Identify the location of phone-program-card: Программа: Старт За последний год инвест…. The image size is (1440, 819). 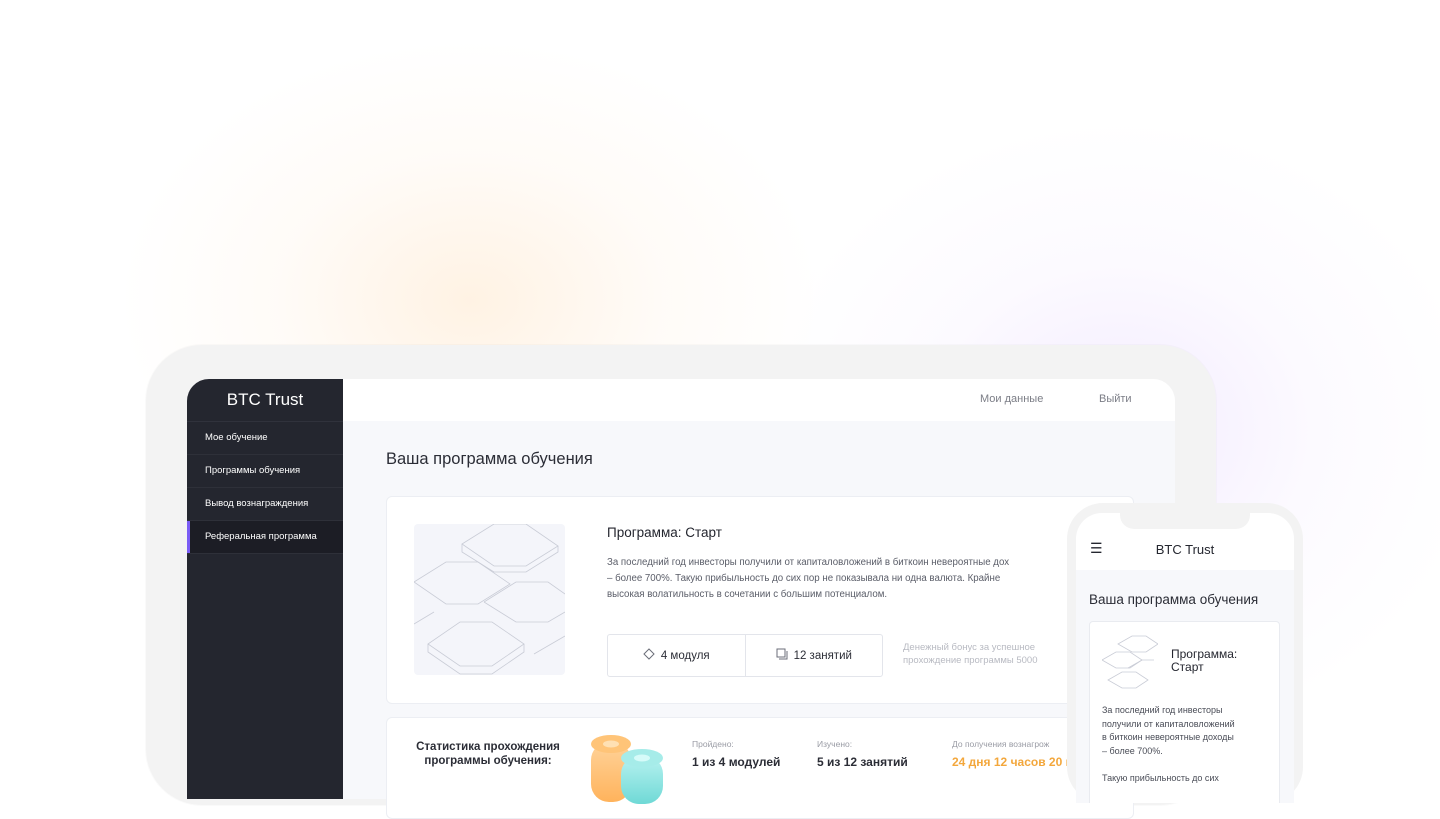
(1184, 712).